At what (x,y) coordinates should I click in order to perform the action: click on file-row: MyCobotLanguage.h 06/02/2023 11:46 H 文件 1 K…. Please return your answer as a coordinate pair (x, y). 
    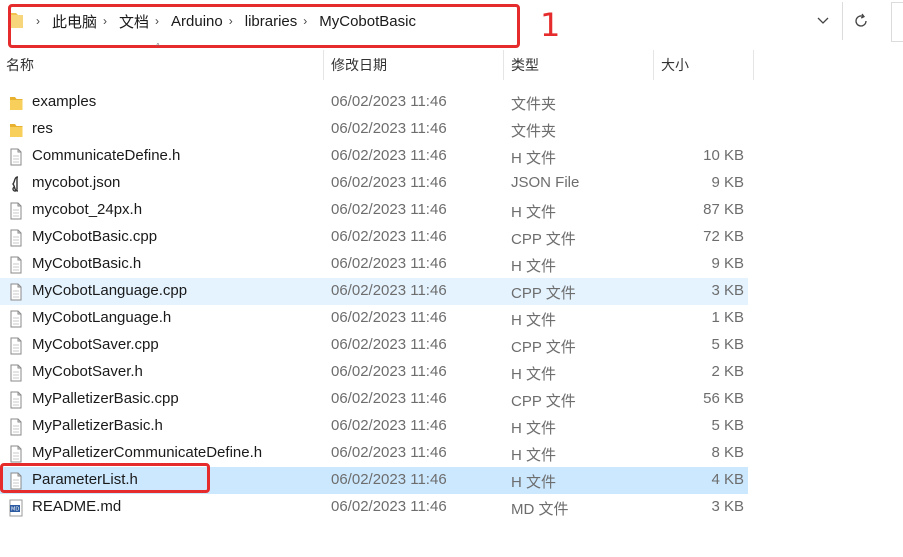
    Looking at the image, I should click on (374, 318).